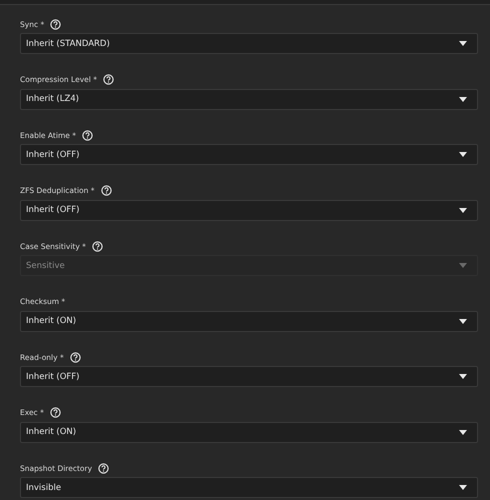 The width and height of the screenshot is (490, 500). Describe the element at coordinates (249, 487) in the screenshot. I see `select-field: Invisible` at that location.